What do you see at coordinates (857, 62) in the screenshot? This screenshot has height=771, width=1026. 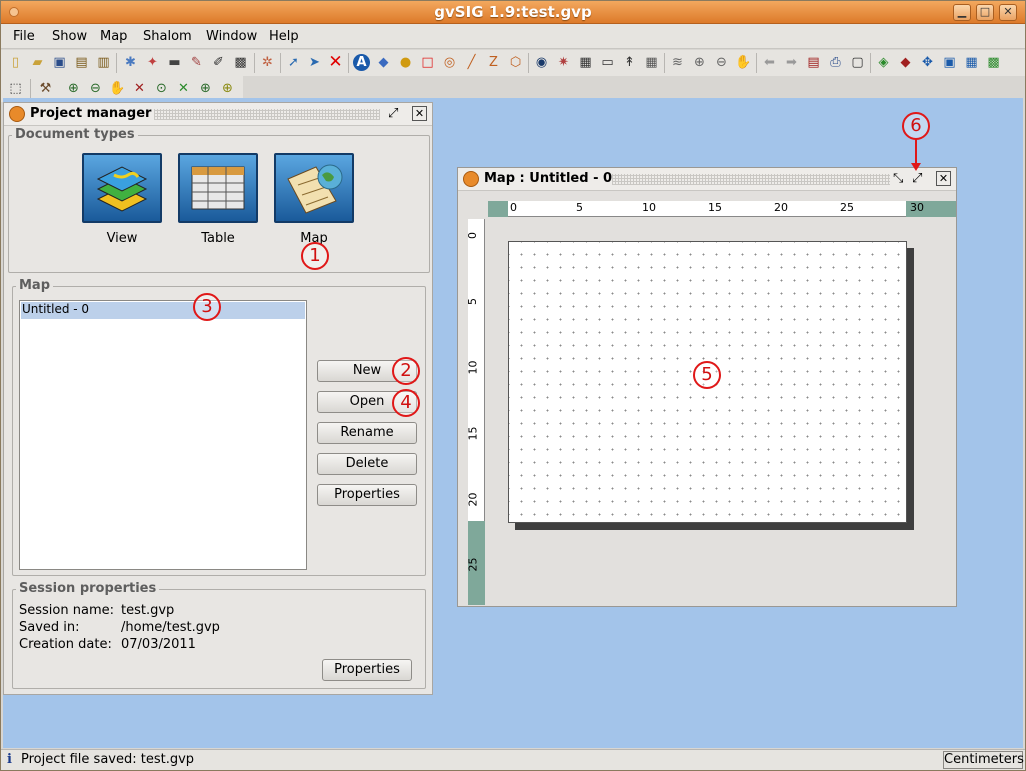 I see `window-icon: ▢` at bounding box center [857, 62].